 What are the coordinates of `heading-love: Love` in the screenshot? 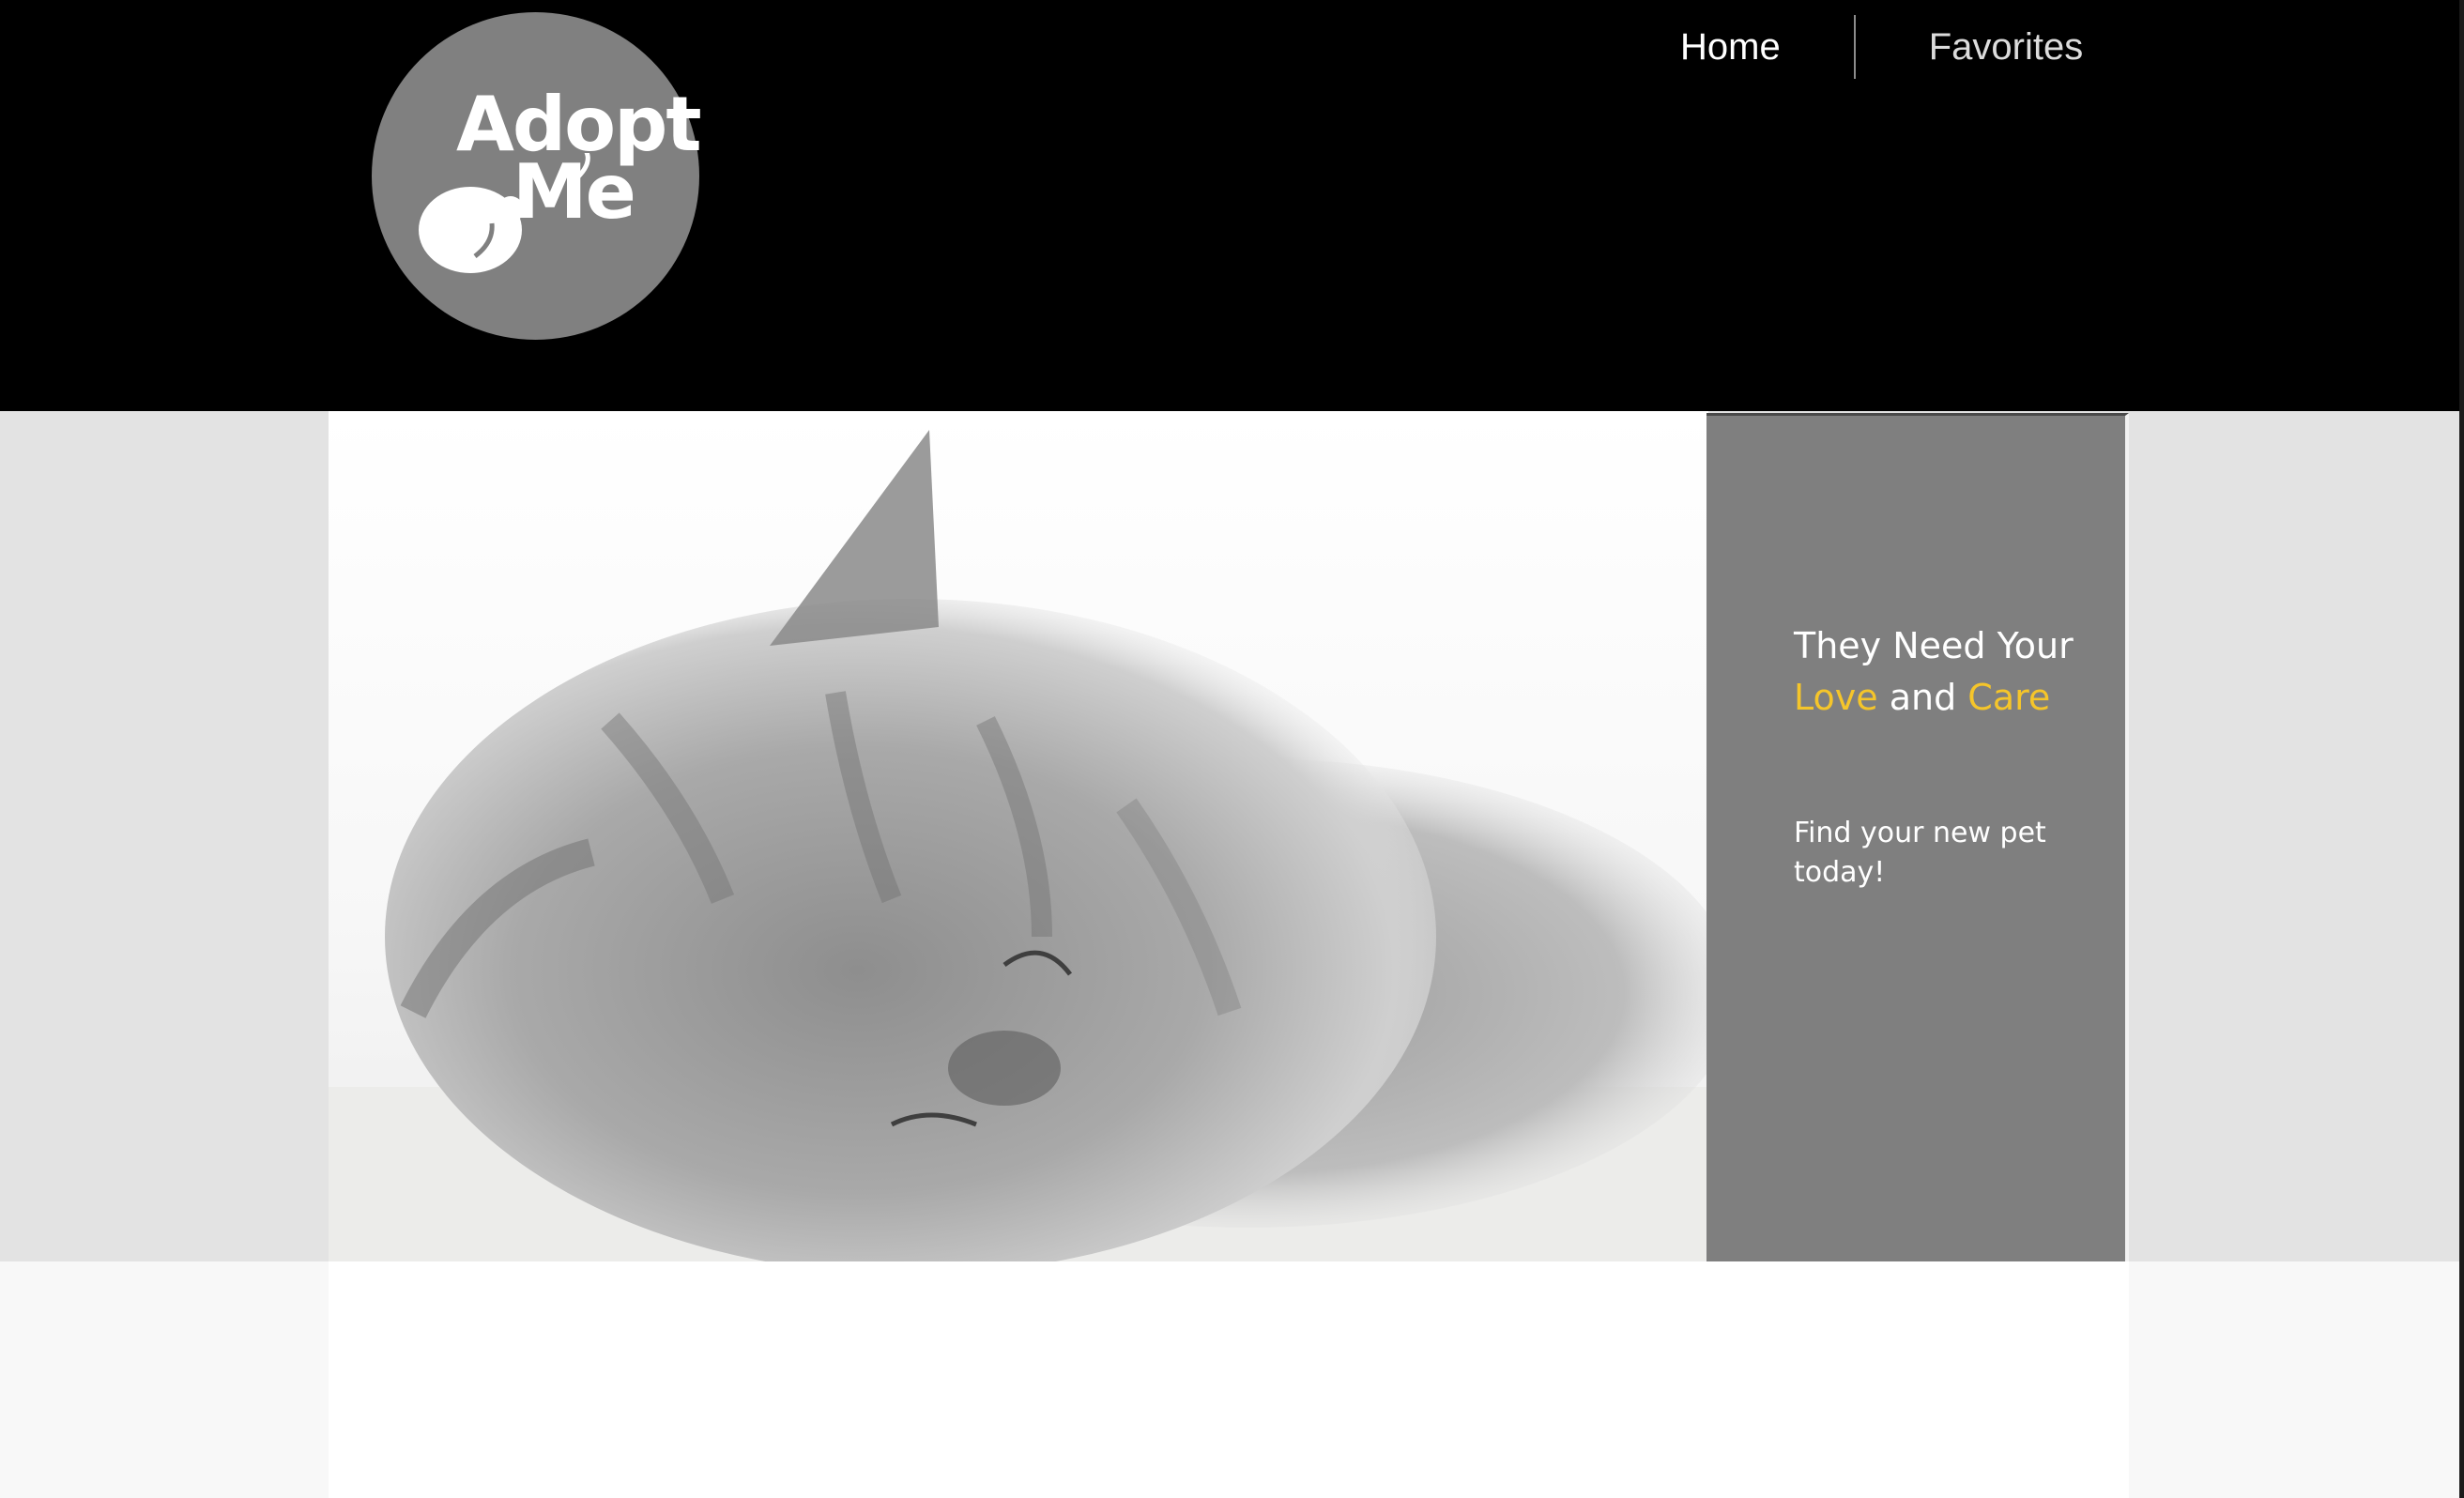 It's located at (1836, 697).